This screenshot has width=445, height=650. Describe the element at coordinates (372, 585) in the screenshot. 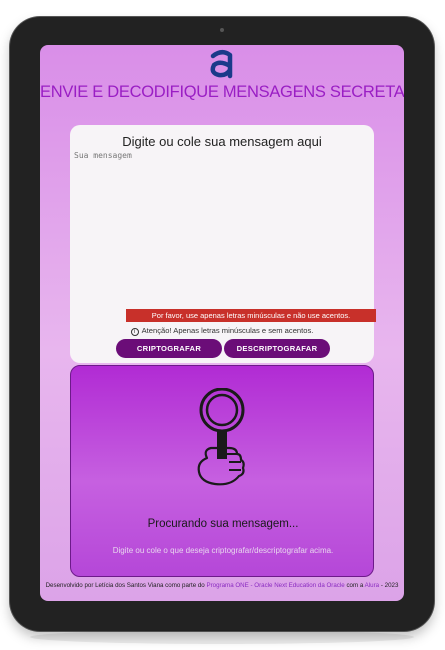

I see `footer-link-alura: Alura` at that location.